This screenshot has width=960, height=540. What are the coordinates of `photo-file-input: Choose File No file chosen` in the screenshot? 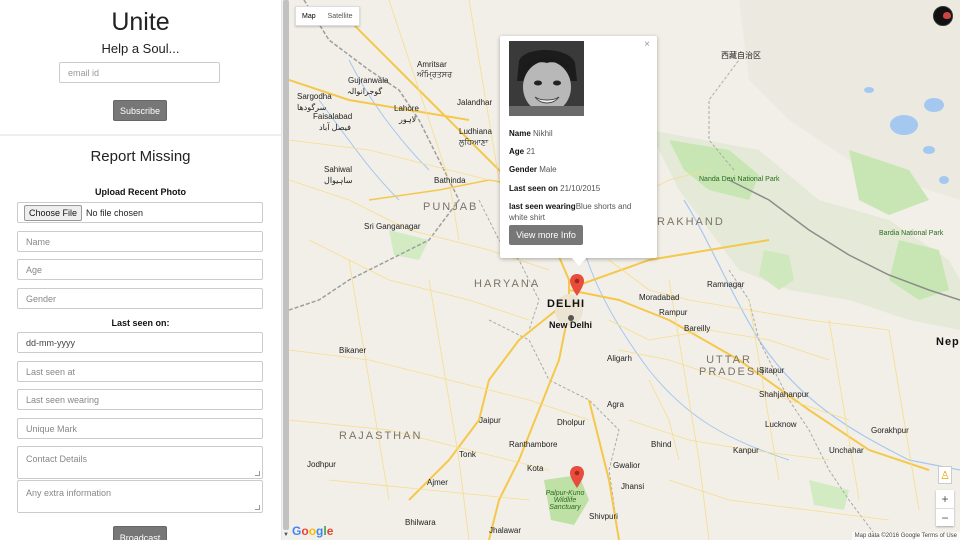 It's located at (140, 212).